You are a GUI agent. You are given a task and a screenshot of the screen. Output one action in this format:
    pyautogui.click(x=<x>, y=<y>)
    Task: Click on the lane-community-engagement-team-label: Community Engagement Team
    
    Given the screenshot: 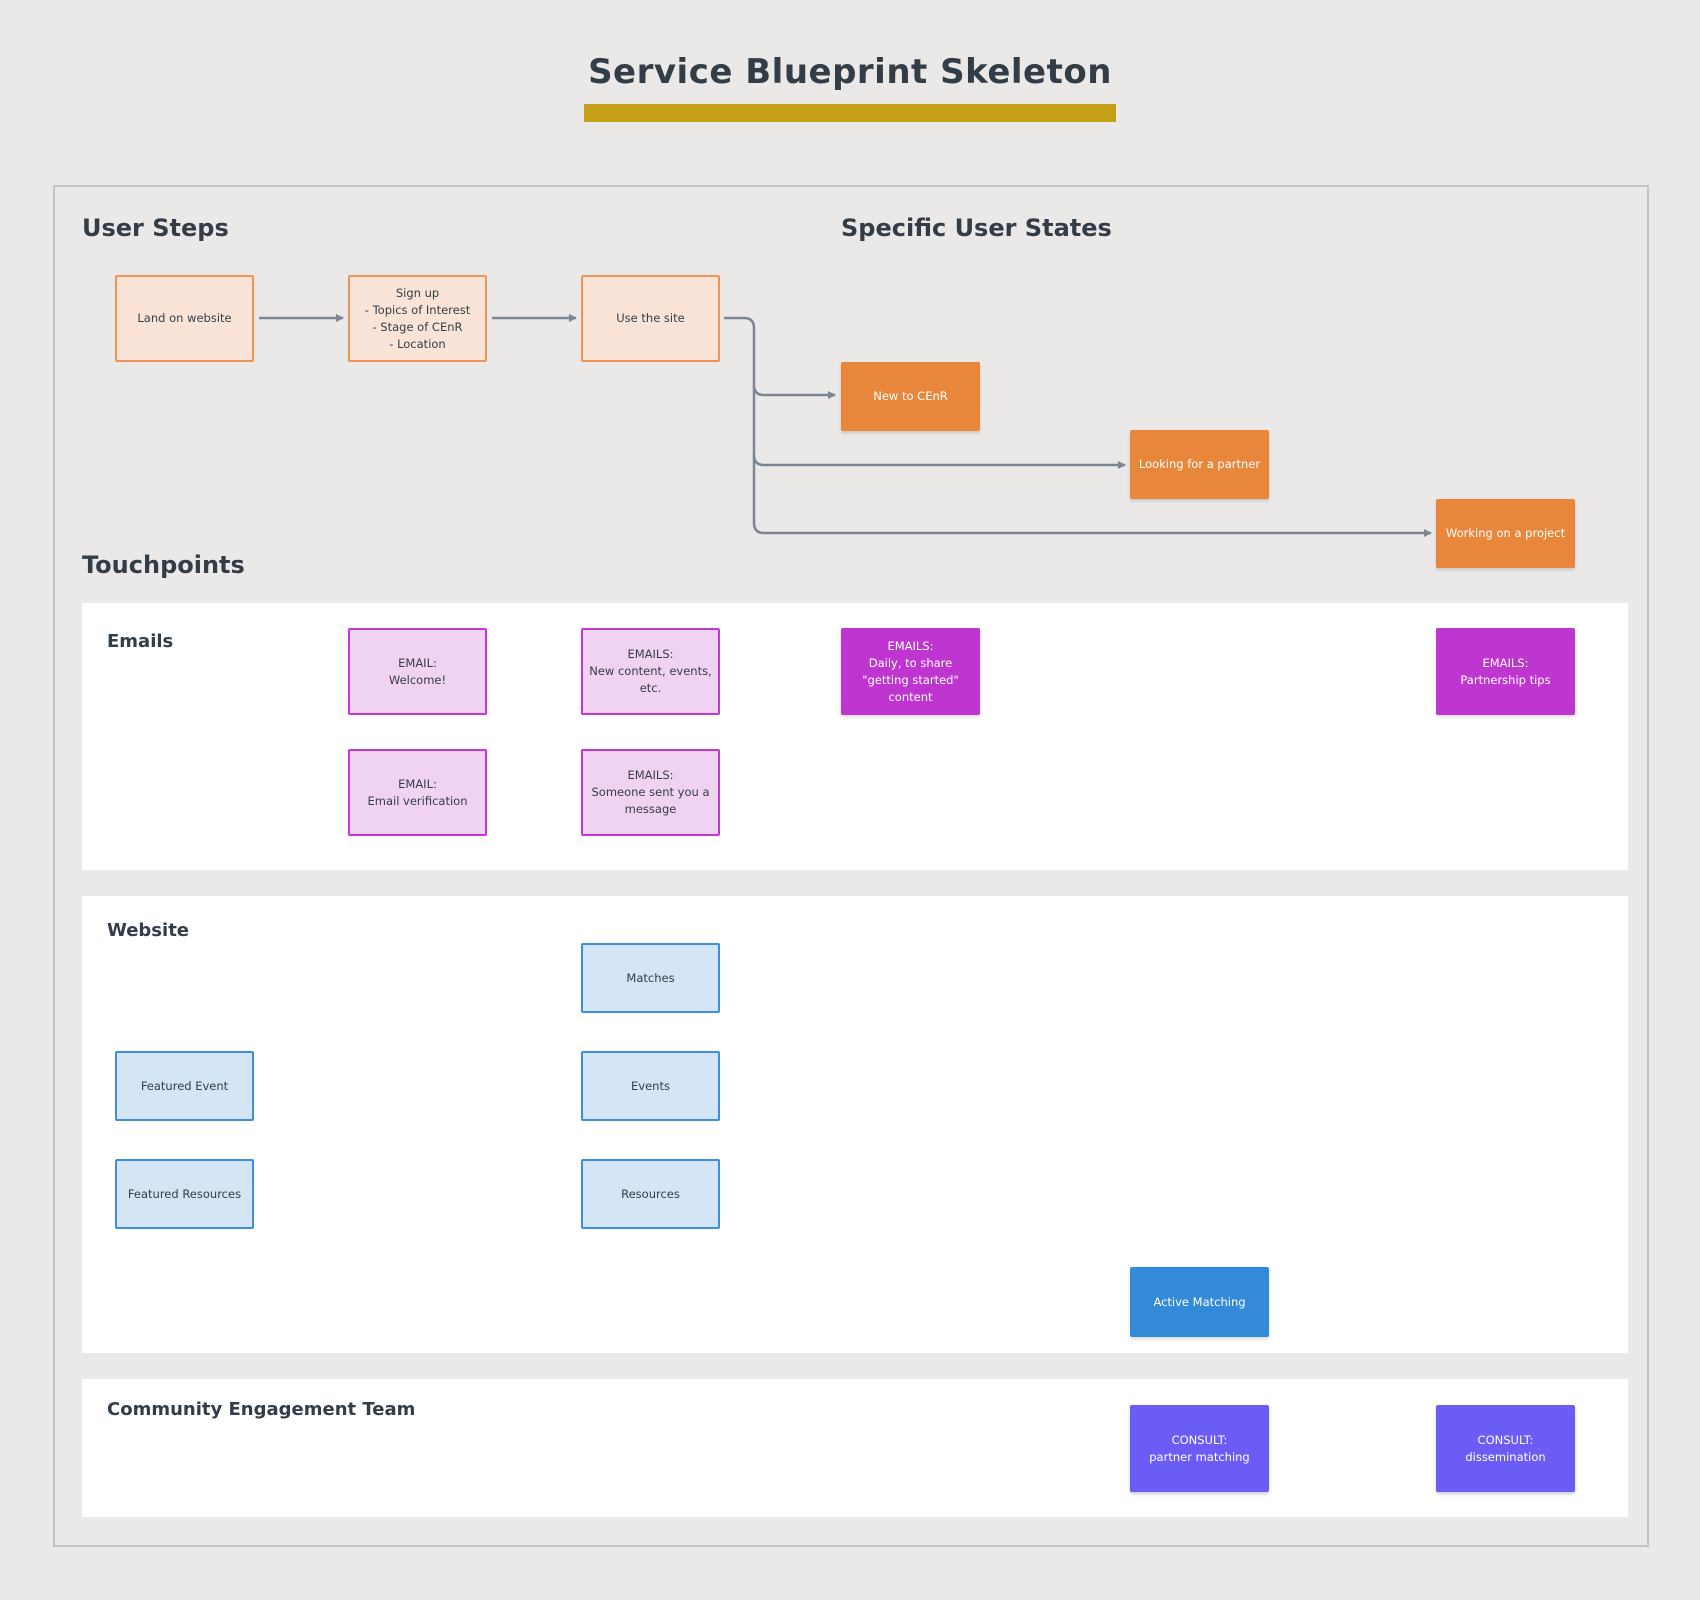 What is the action you would take?
    pyautogui.click(x=261, y=1409)
    